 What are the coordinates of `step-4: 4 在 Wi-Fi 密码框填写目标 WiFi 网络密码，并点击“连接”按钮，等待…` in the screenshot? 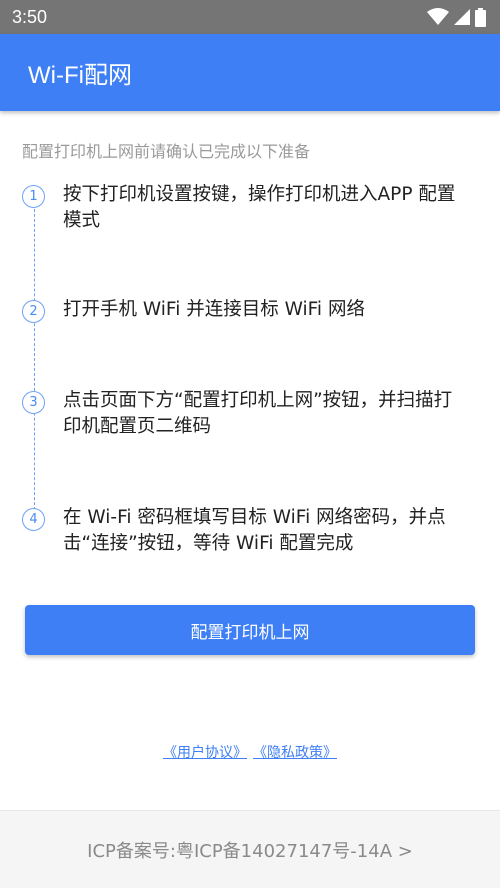 It's located at (252, 531).